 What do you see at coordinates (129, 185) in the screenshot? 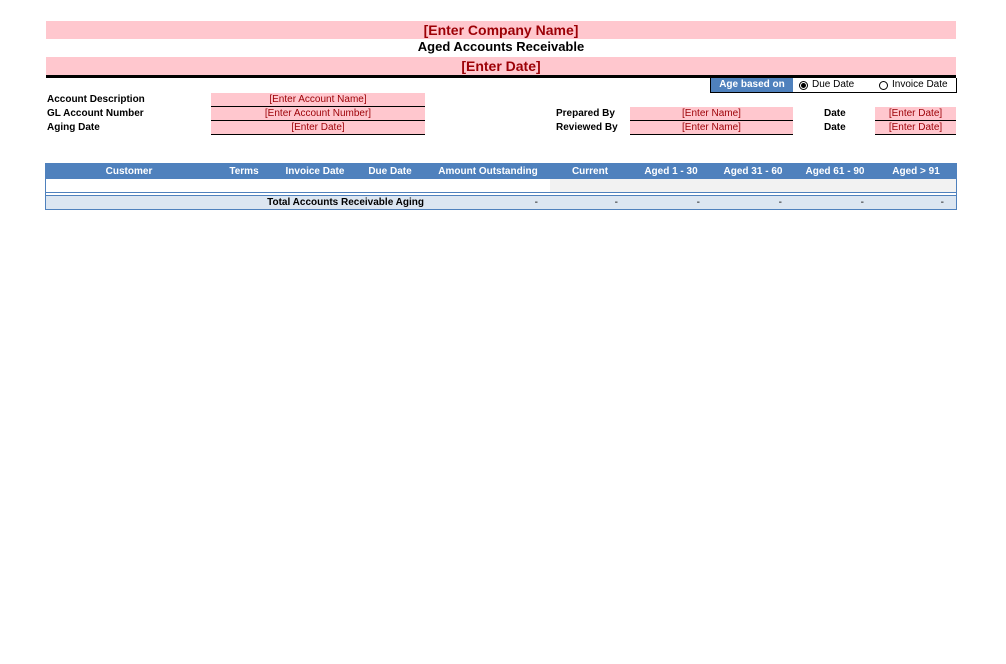
I see `cell-customer` at bounding box center [129, 185].